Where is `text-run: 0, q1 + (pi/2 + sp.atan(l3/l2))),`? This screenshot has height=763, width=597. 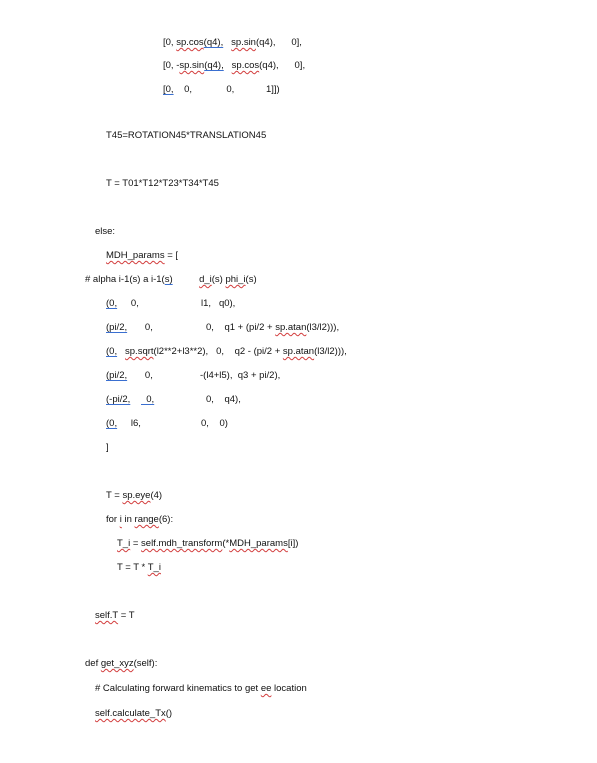
text-run: 0, q1 + (pi/2 + sp.atan(l3/l2))), is located at coordinates (272, 327).